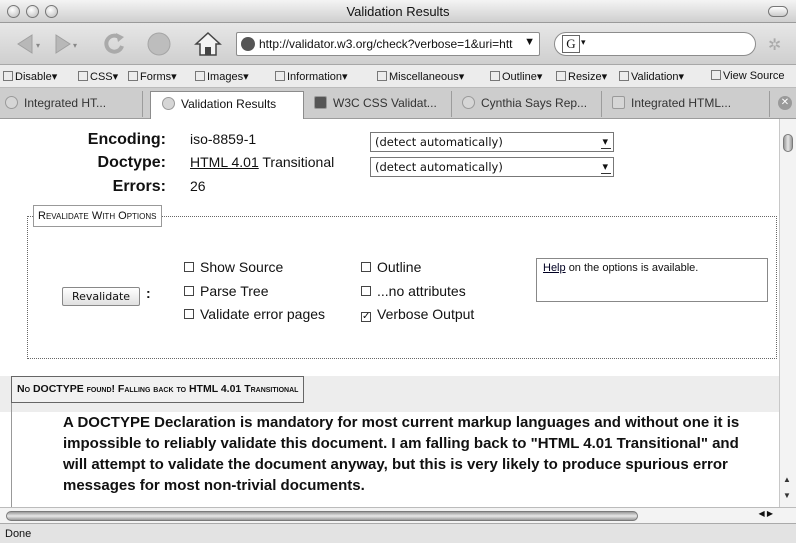 This screenshot has height=543, width=796. Describe the element at coordinates (583, 42) in the screenshot. I see `search-engine-dropdown-icon: ▾` at that location.